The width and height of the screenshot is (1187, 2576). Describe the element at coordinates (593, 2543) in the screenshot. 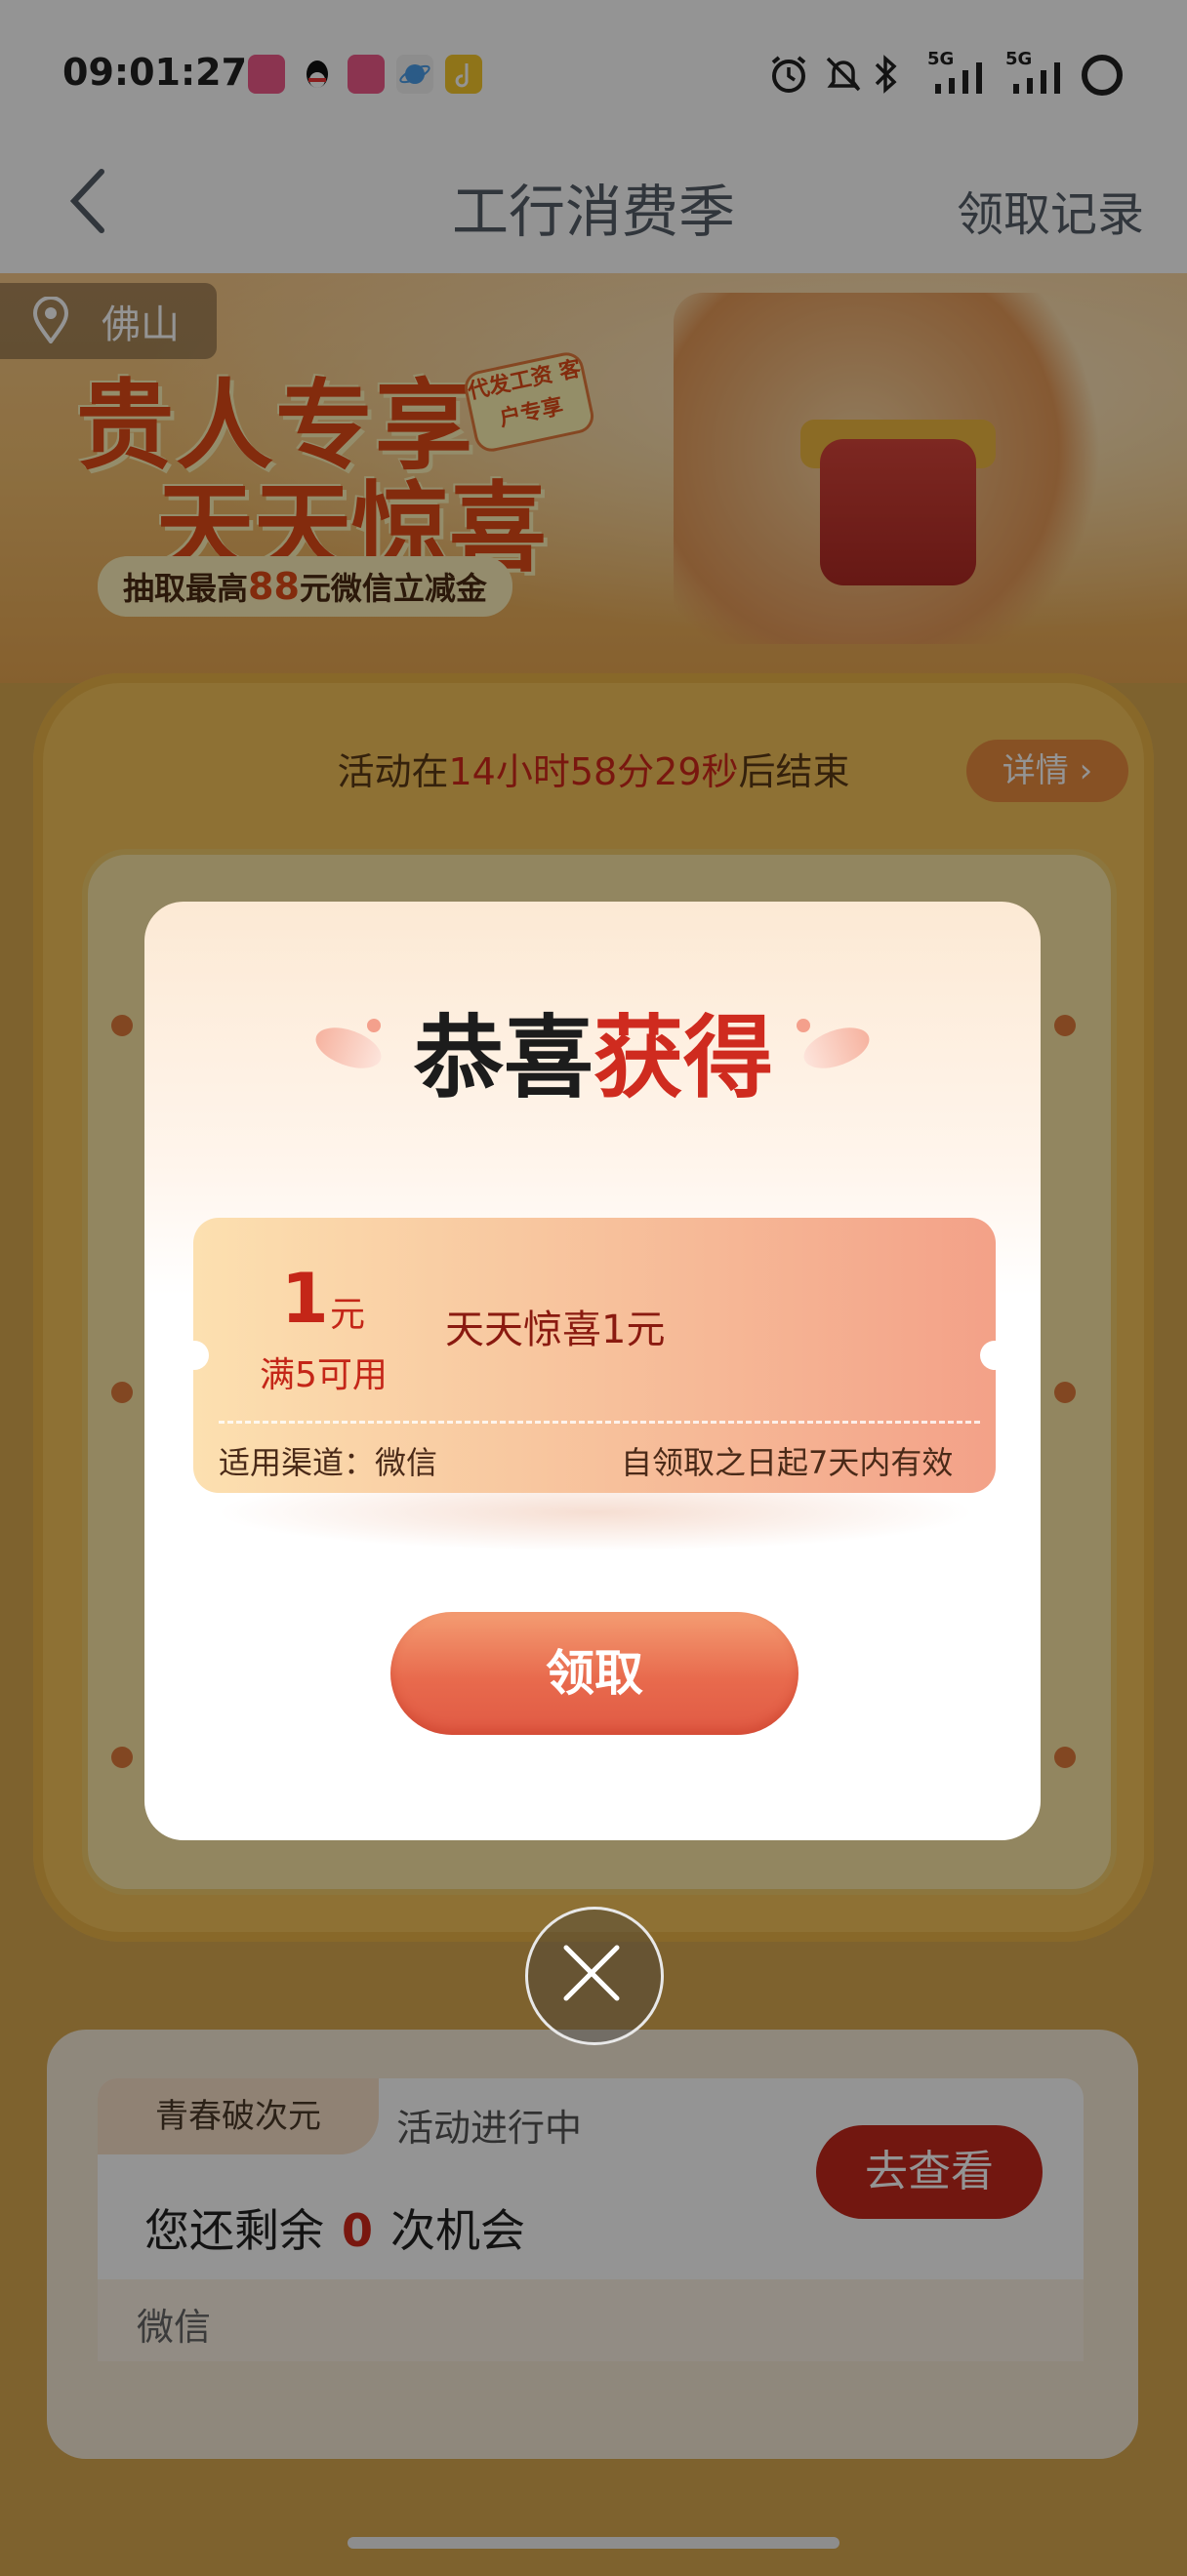

I see `home-indicator` at that location.